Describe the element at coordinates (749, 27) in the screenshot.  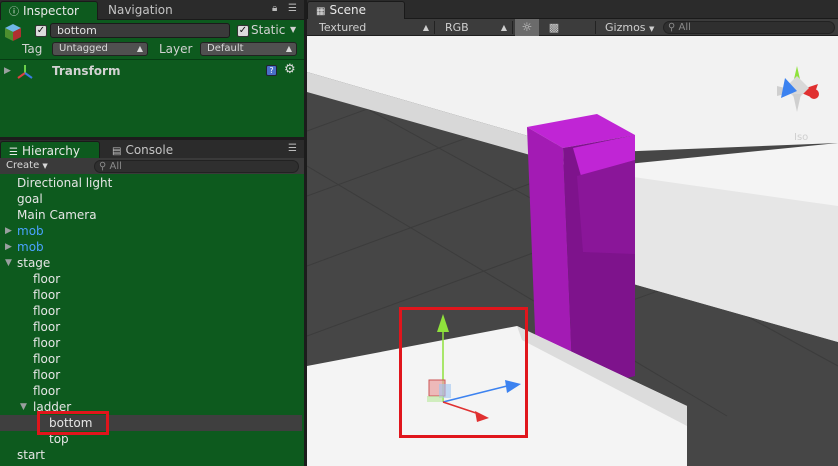
I see `scene-search-input: ⚲ All` at that location.